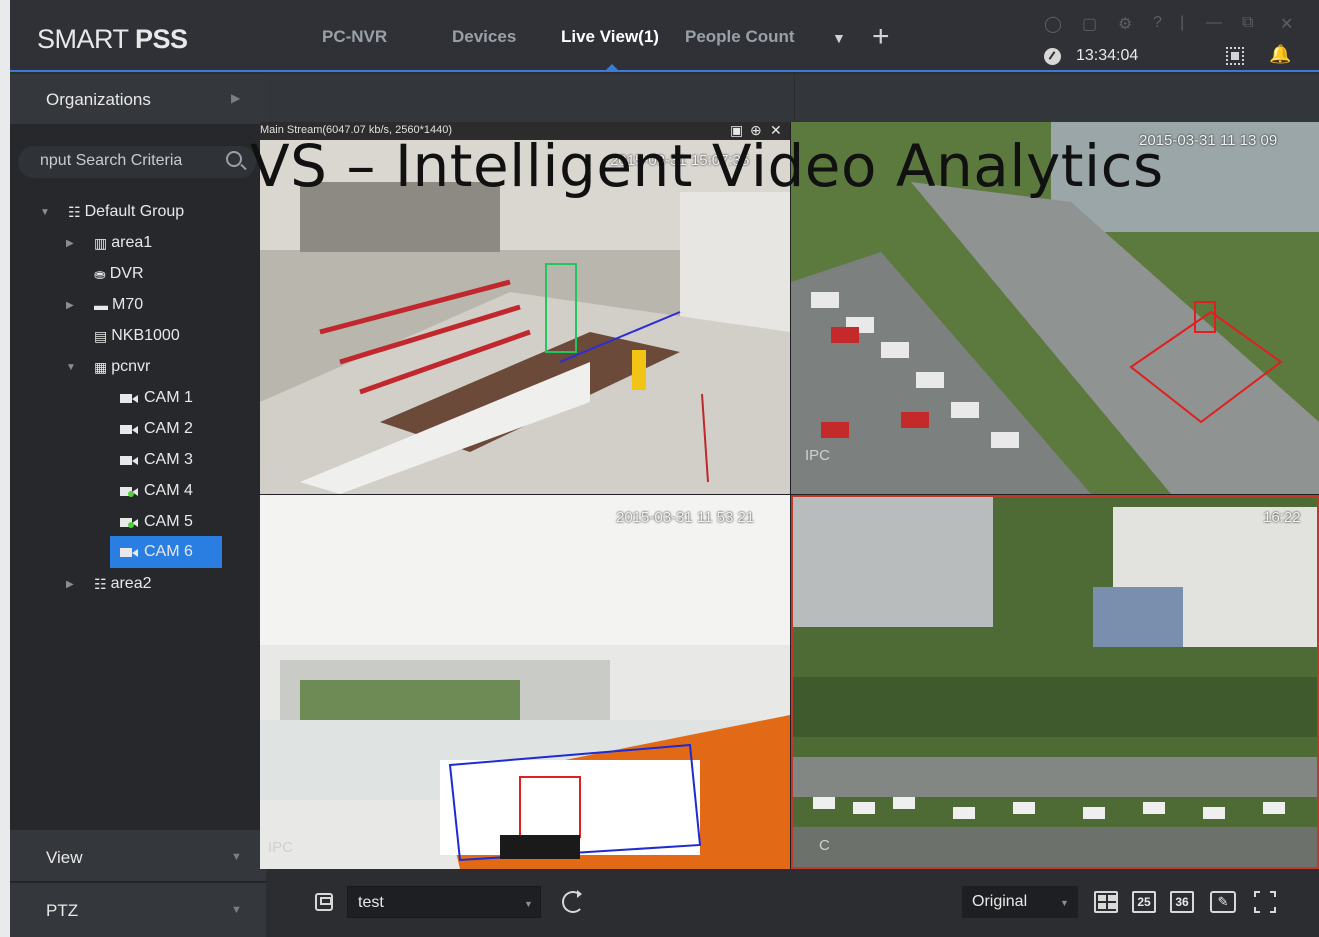 Image resolution: width=1319 pixels, height=937 pixels. What do you see at coordinates (125, 161) in the screenshot?
I see `search-input` at bounding box center [125, 161].